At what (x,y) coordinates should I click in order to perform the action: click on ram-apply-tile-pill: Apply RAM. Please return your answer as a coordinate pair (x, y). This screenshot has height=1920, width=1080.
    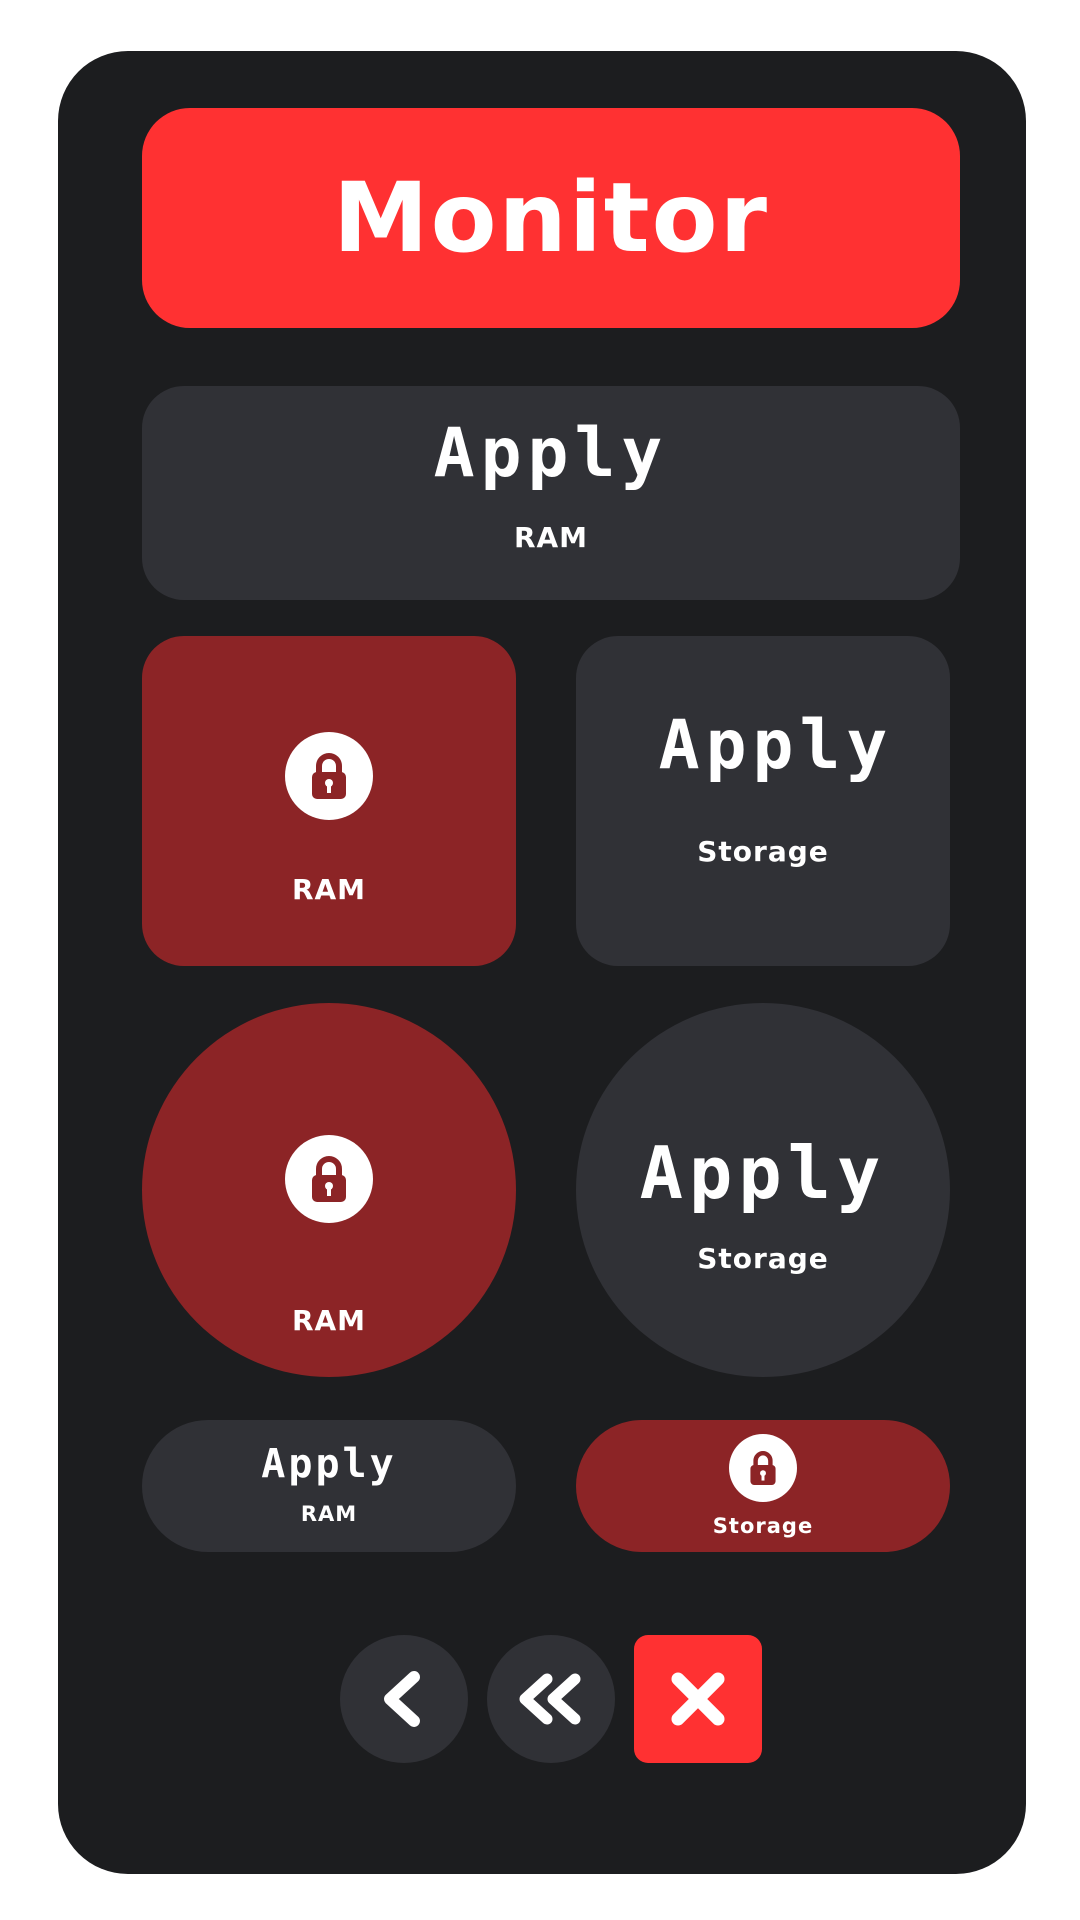
    Looking at the image, I should click on (329, 1486).